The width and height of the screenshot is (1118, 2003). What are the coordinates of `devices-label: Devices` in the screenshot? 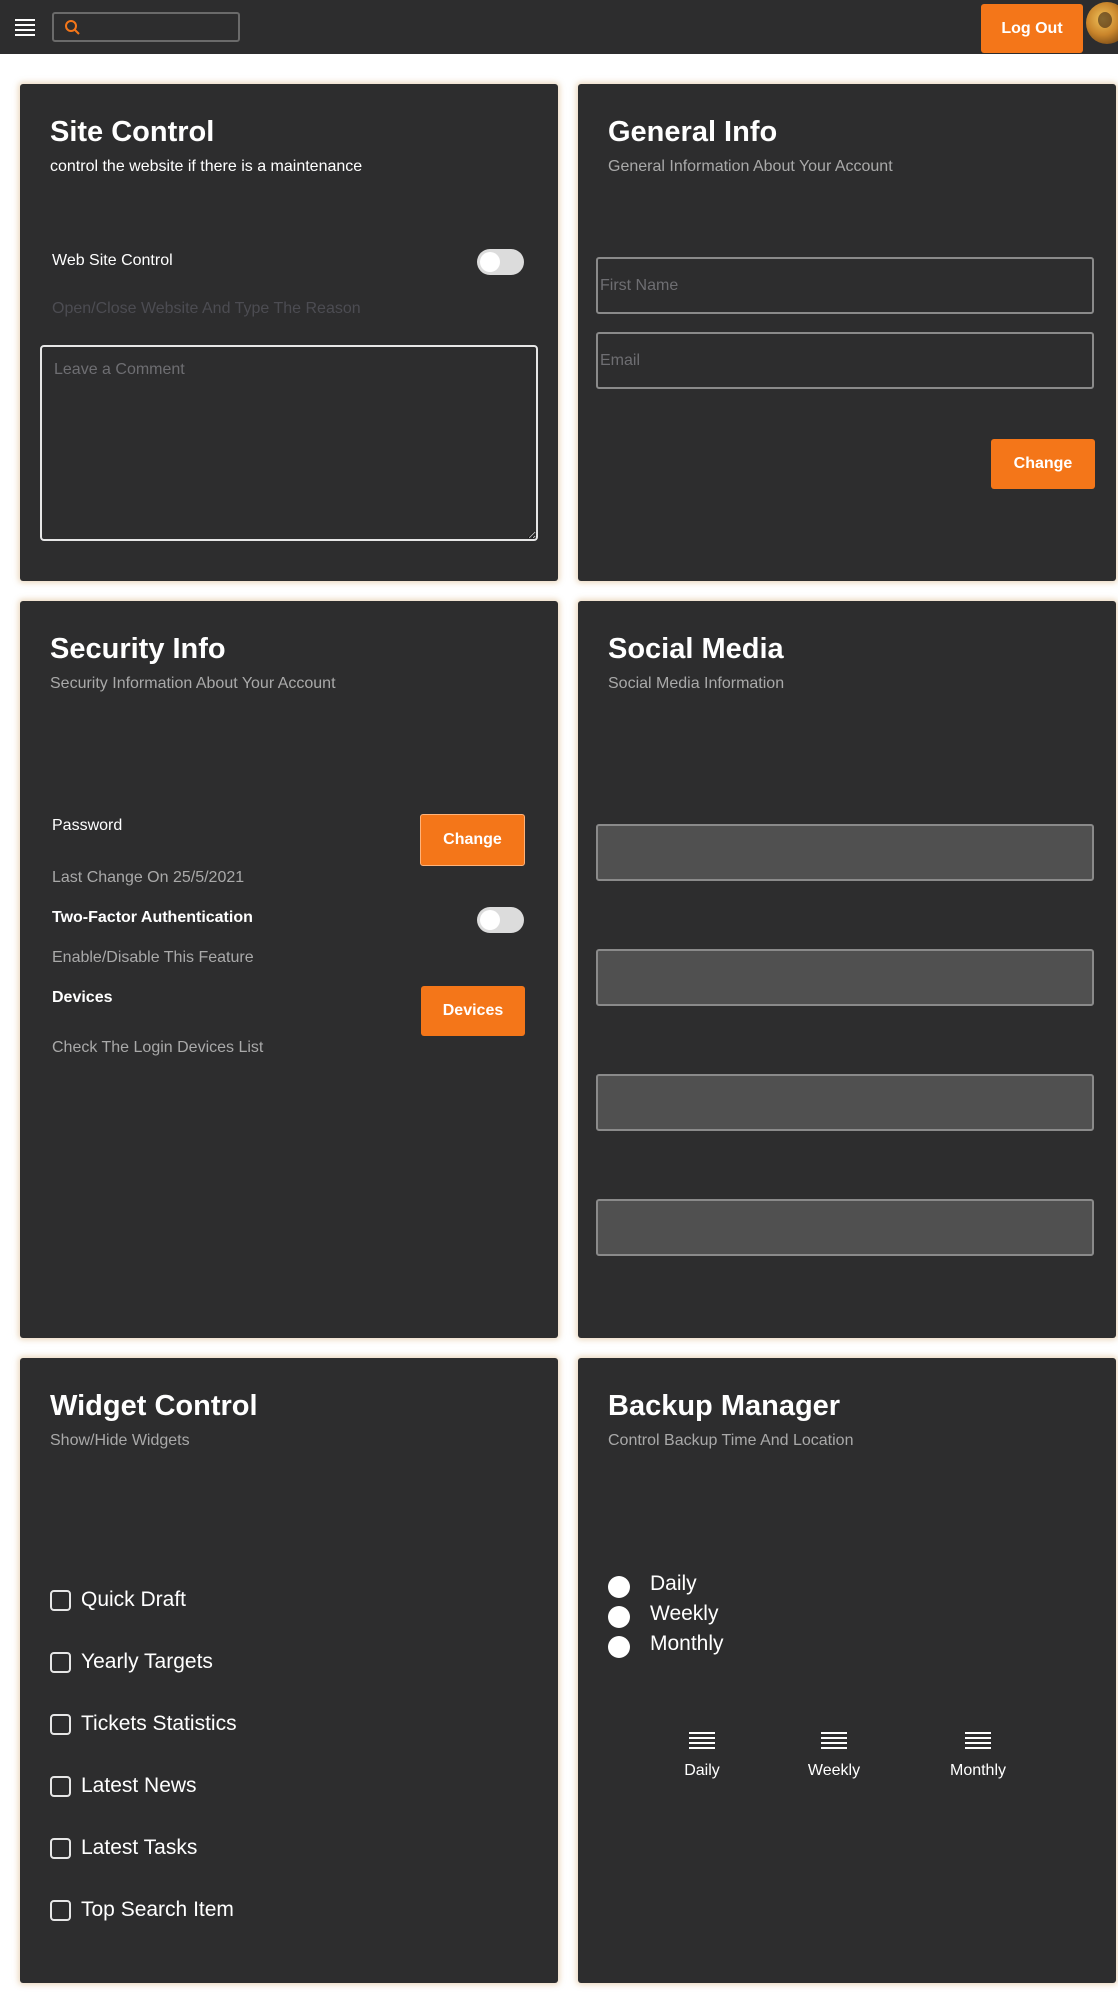 It's located at (82, 997).